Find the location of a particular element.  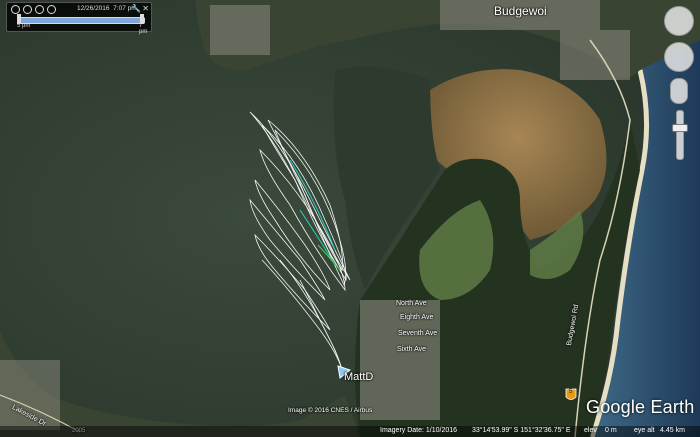

move-pan-icon is located at coordinates (679, 57).